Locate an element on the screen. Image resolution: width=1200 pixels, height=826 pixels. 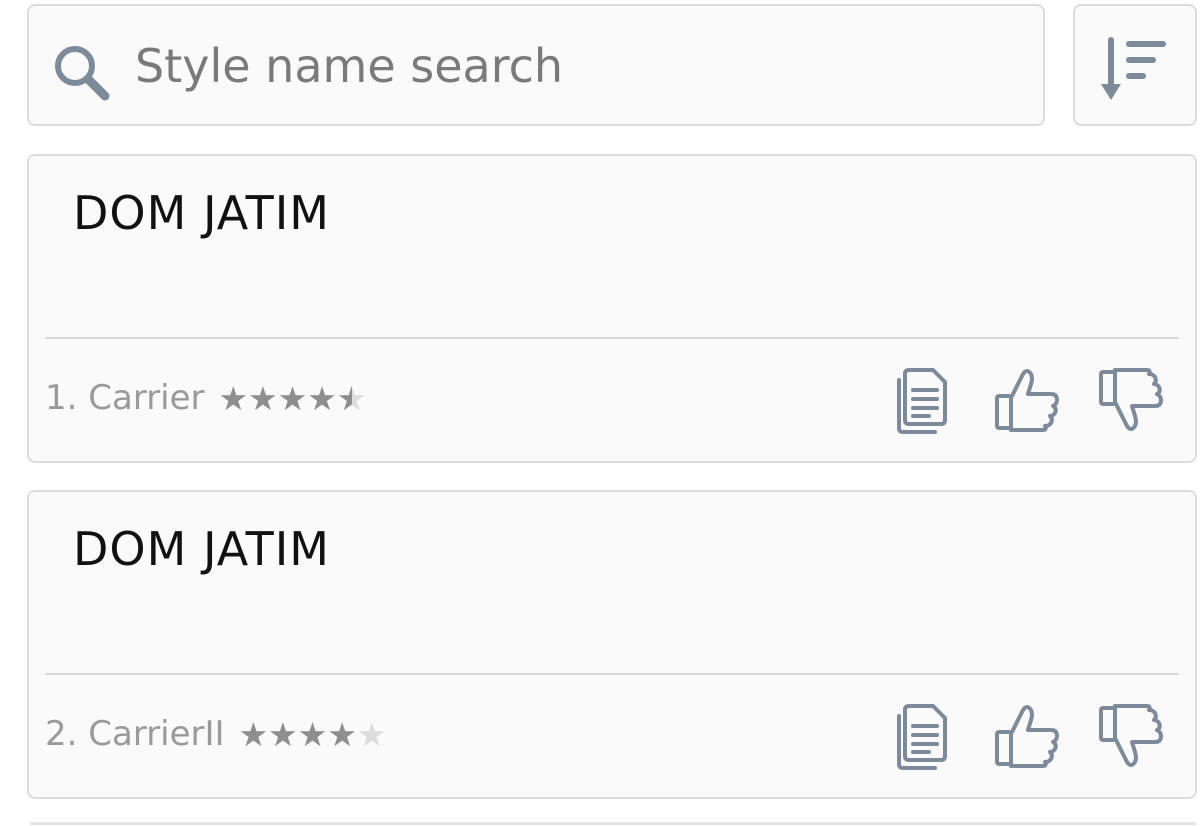
search-input is located at coordinates (575, 66).